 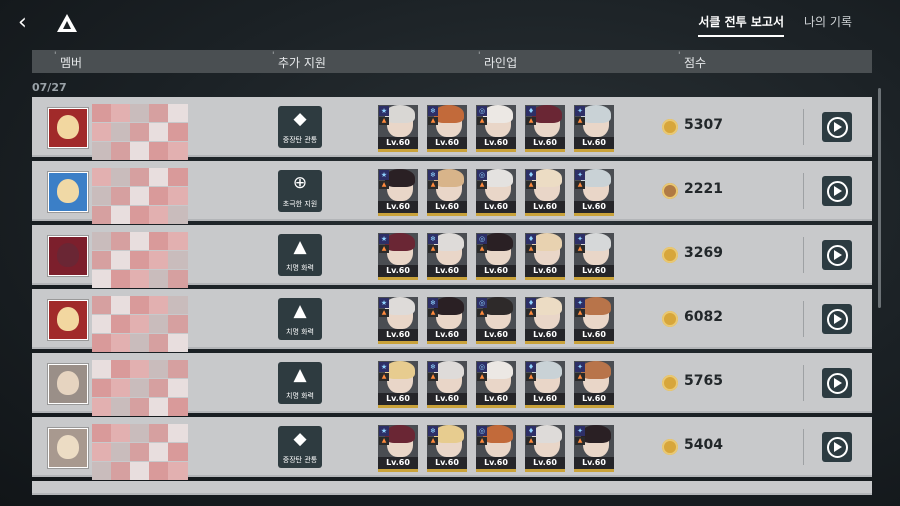 I want to click on medal-icon, so click(x=670, y=319).